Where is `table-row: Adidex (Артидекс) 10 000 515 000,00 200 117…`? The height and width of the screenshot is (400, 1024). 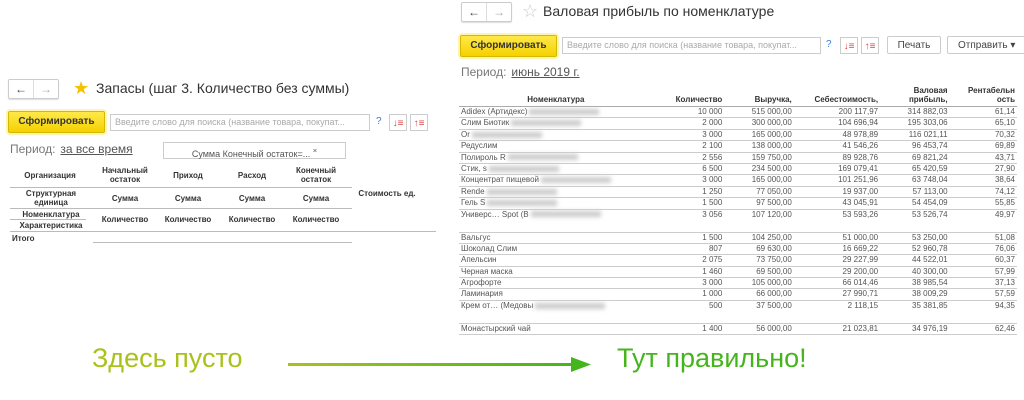 table-row: Adidex (Артидекс) 10 000 515 000,00 200 117… is located at coordinates (738, 112).